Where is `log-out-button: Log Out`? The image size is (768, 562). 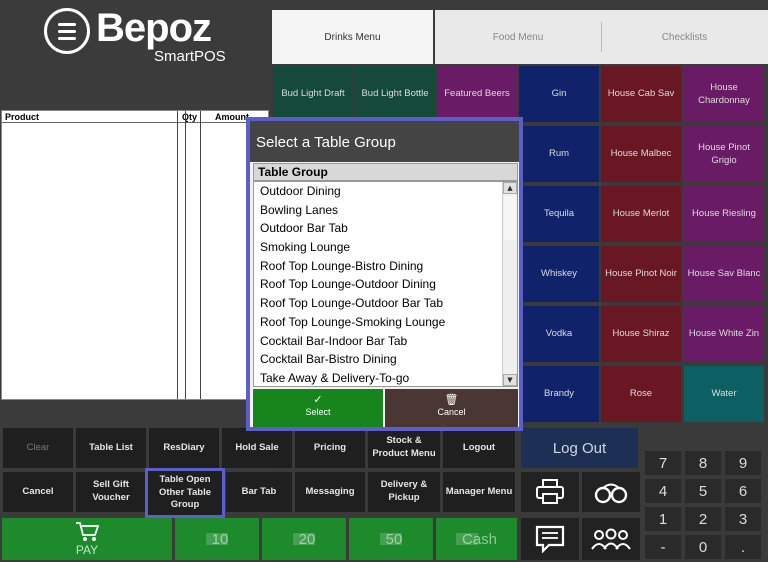 log-out-button: Log Out is located at coordinates (579, 448).